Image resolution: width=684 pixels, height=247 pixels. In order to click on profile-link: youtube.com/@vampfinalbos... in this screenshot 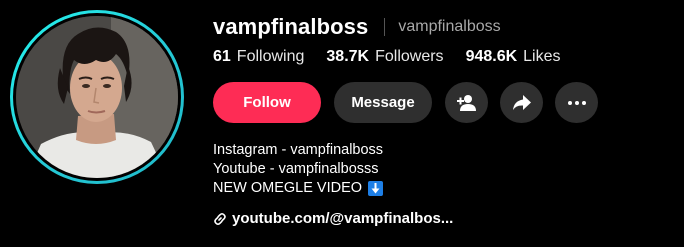, I will do `click(333, 218)`.